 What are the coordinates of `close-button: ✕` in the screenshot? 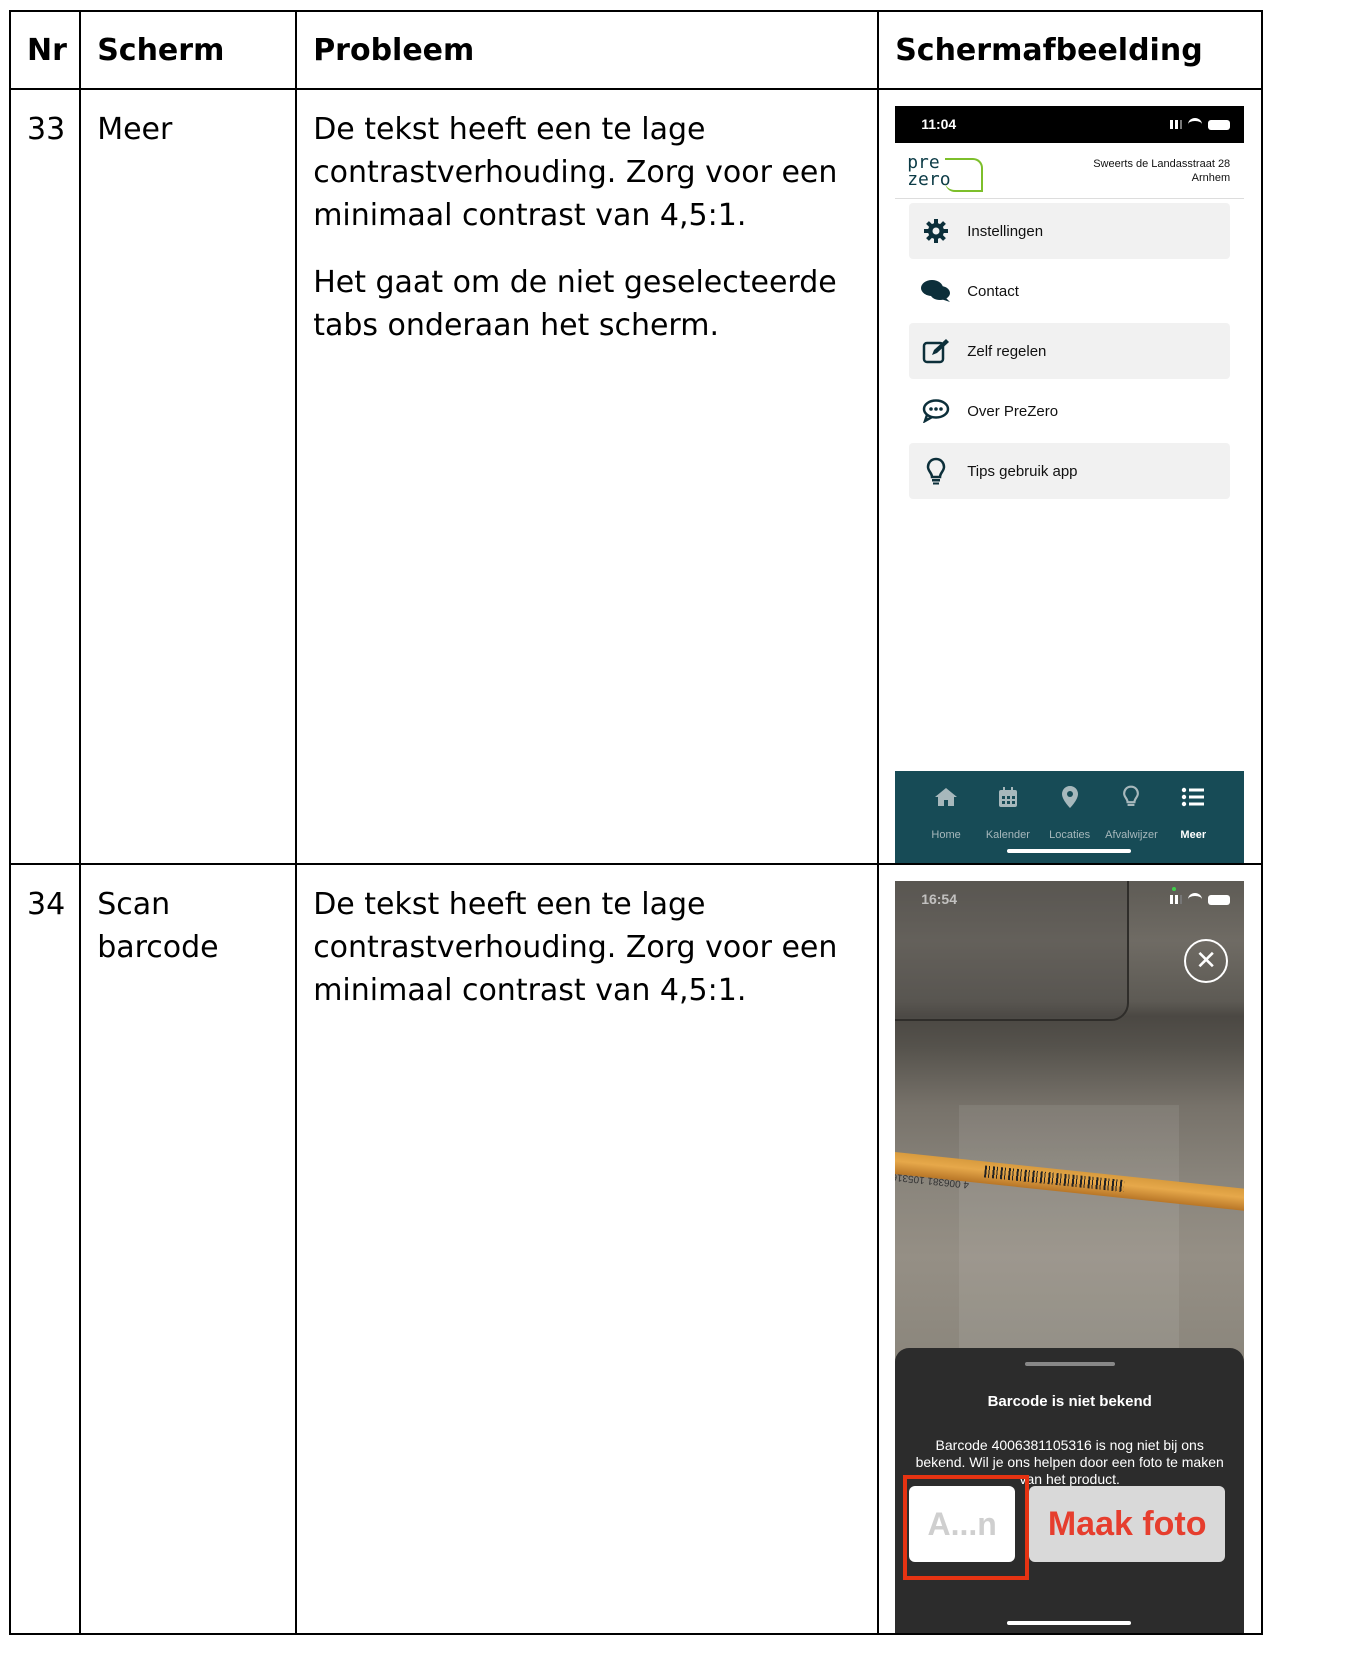 It's located at (1206, 961).